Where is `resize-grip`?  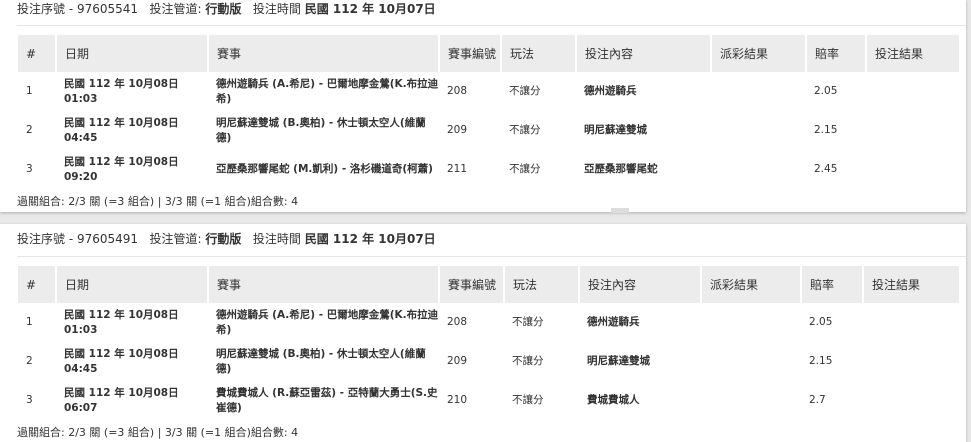 resize-grip is located at coordinates (620, 210).